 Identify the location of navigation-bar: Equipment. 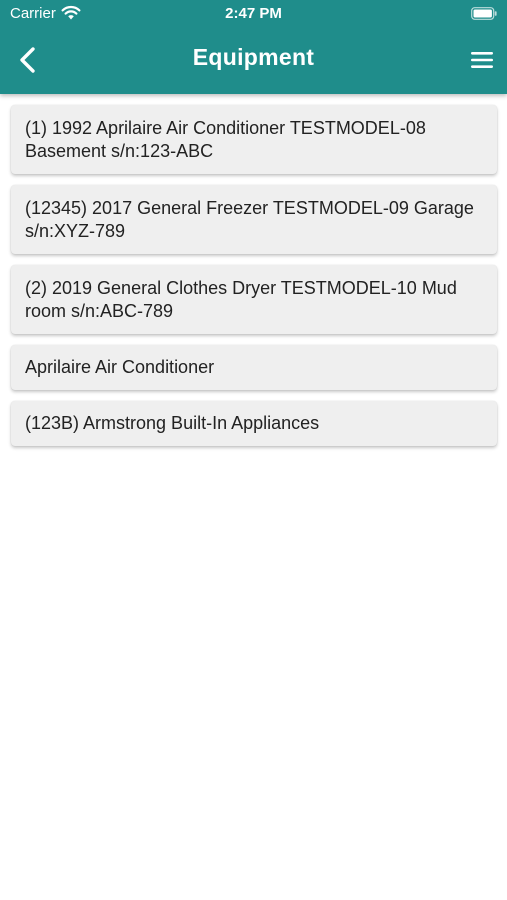
(253, 61).